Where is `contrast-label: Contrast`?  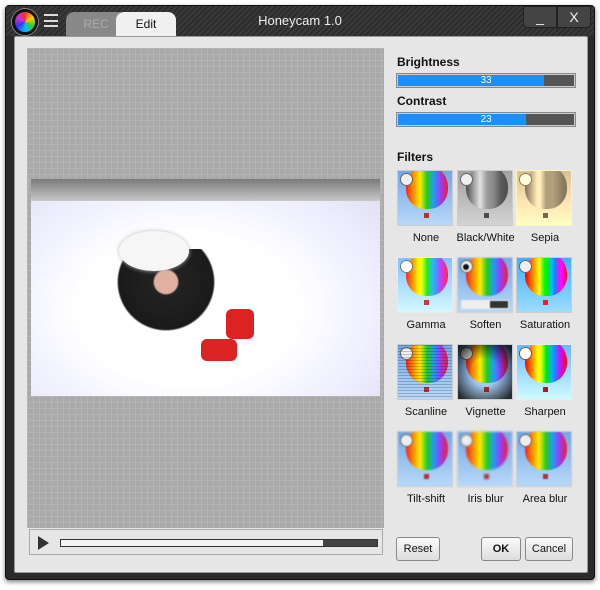
contrast-label: Contrast is located at coordinates (422, 101).